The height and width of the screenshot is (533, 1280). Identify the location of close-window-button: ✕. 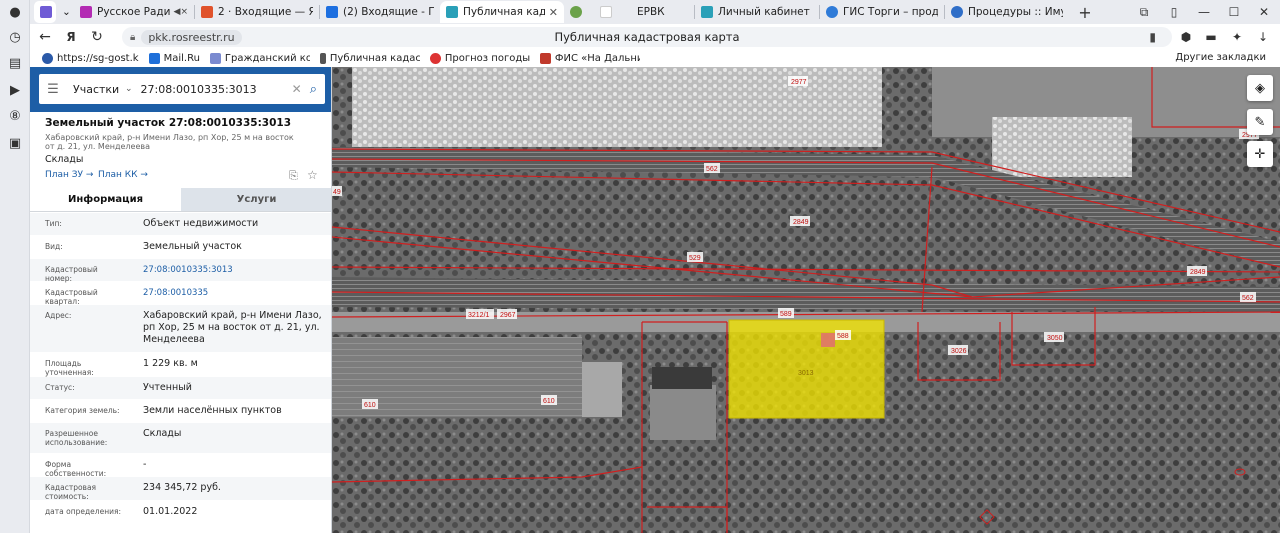
(1264, 12).